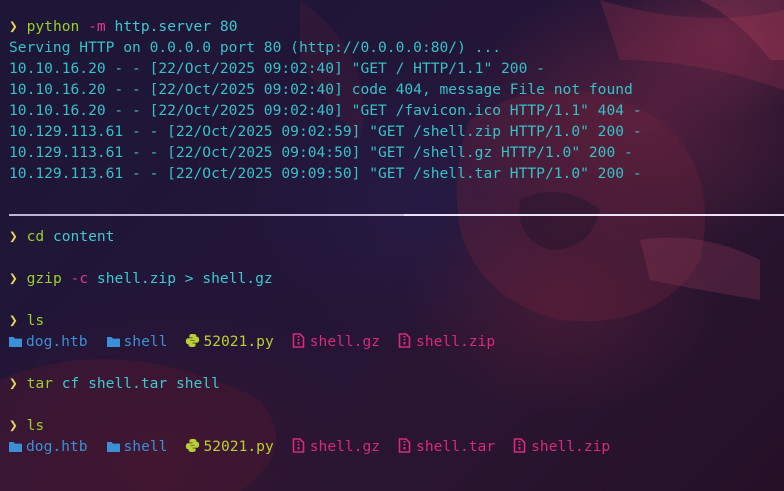  What do you see at coordinates (140, 383) in the screenshot?
I see `command-args: cf shell.tar shell` at bounding box center [140, 383].